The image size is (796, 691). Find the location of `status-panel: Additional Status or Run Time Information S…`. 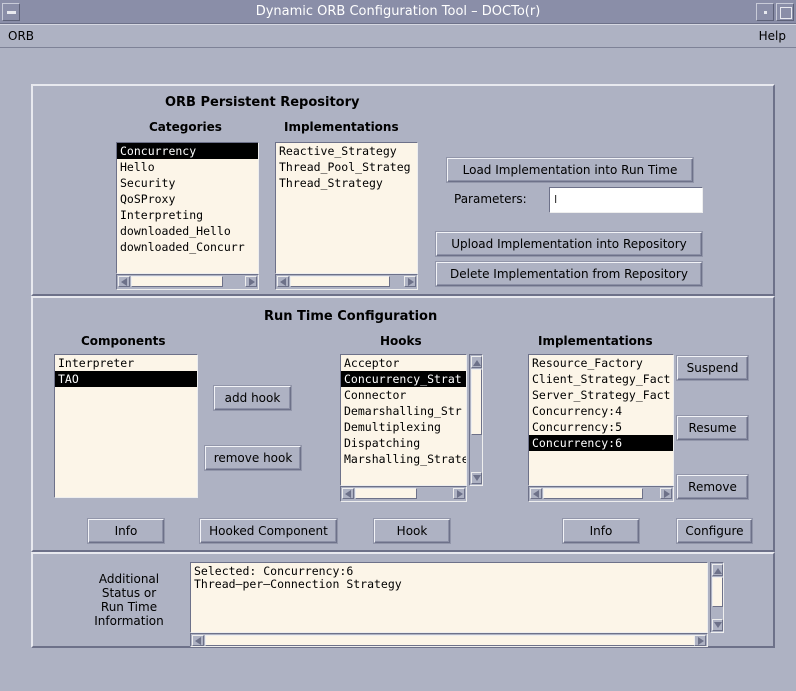

status-panel: Additional Status or Run Time Information S… is located at coordinates (403, 600).